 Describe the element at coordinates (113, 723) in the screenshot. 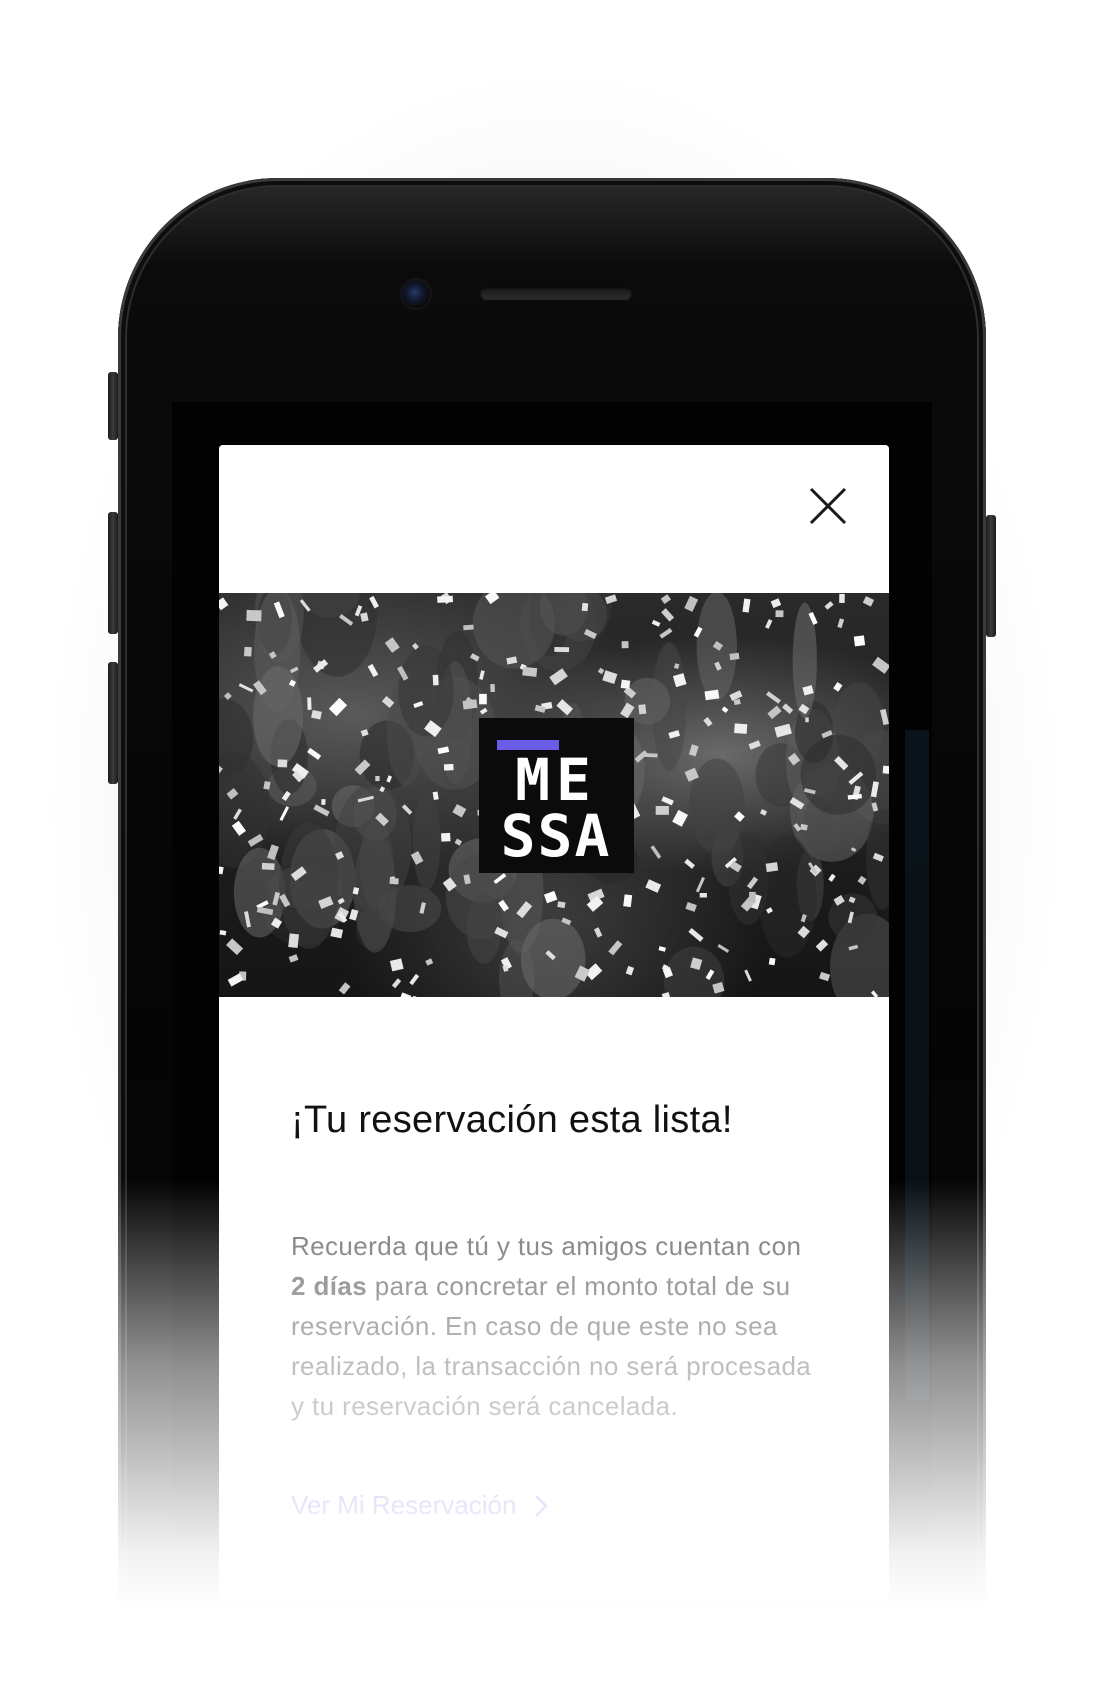

I see `volume-down-button` at that location.